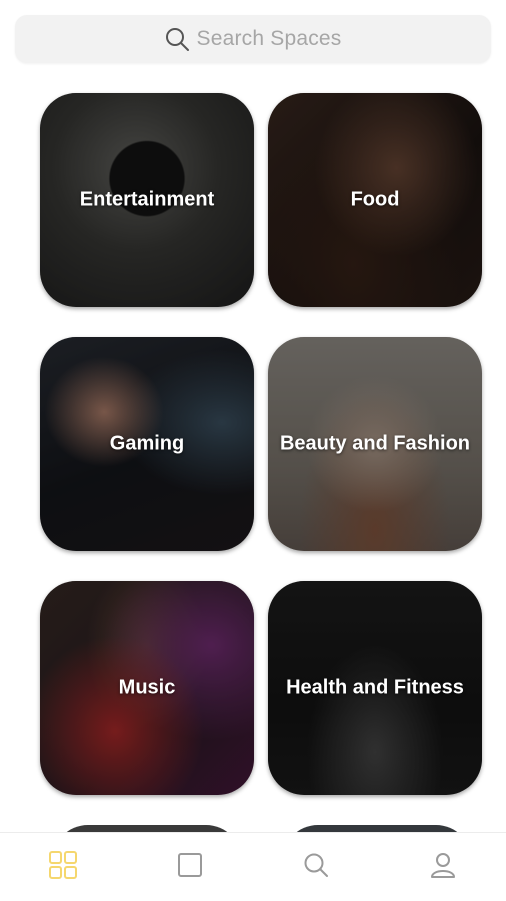 Image resolution: width=506 pixels, height=901 pixels. I want to click on tab-square, so click(190, 867).